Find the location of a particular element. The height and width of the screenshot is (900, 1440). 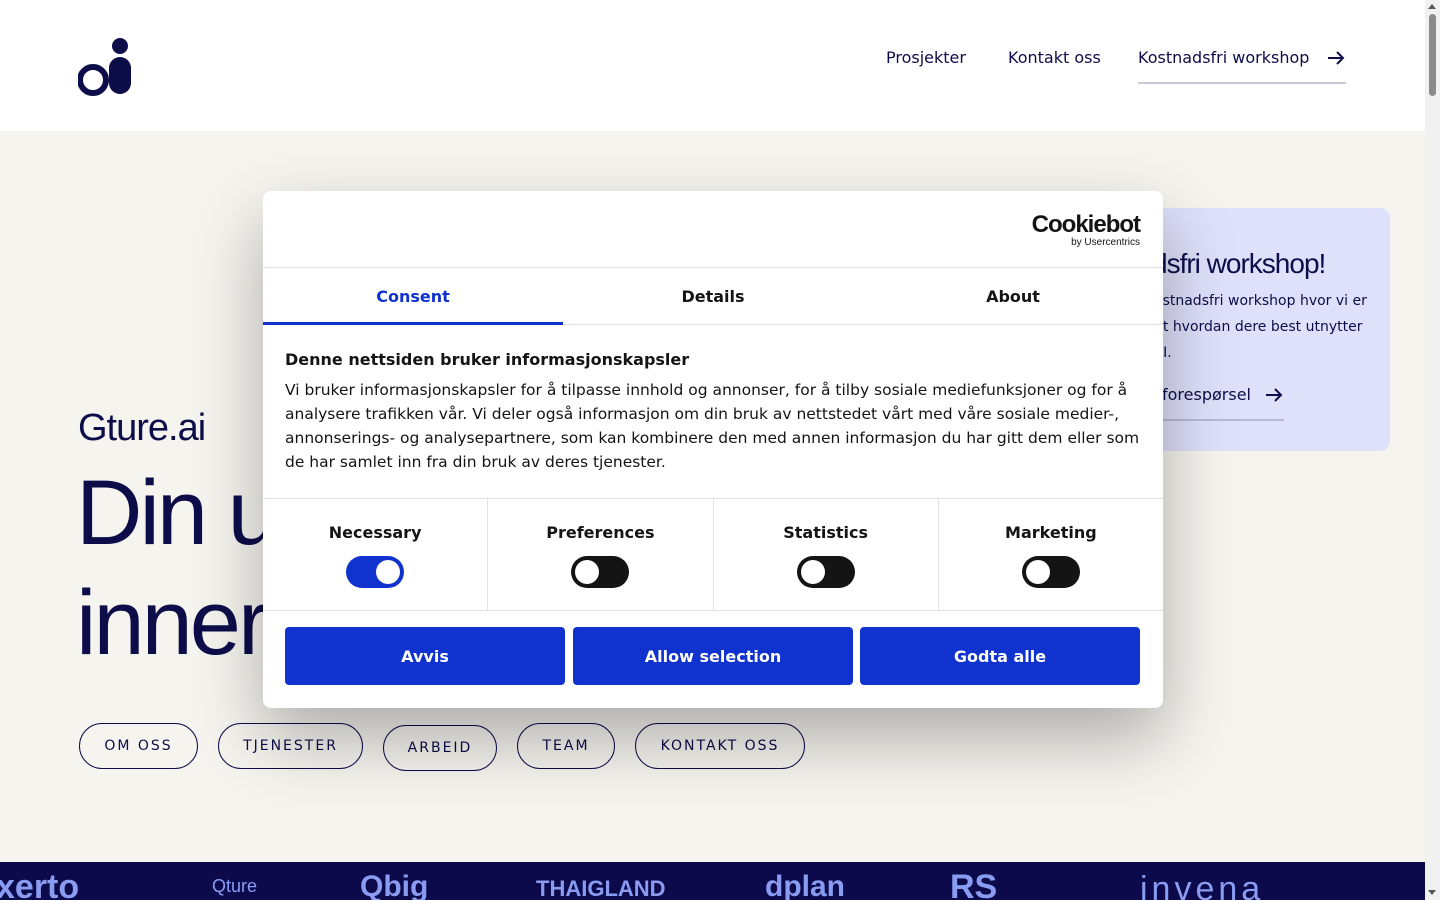

scrollbar-thumb is located at coordinates (1432, 55).